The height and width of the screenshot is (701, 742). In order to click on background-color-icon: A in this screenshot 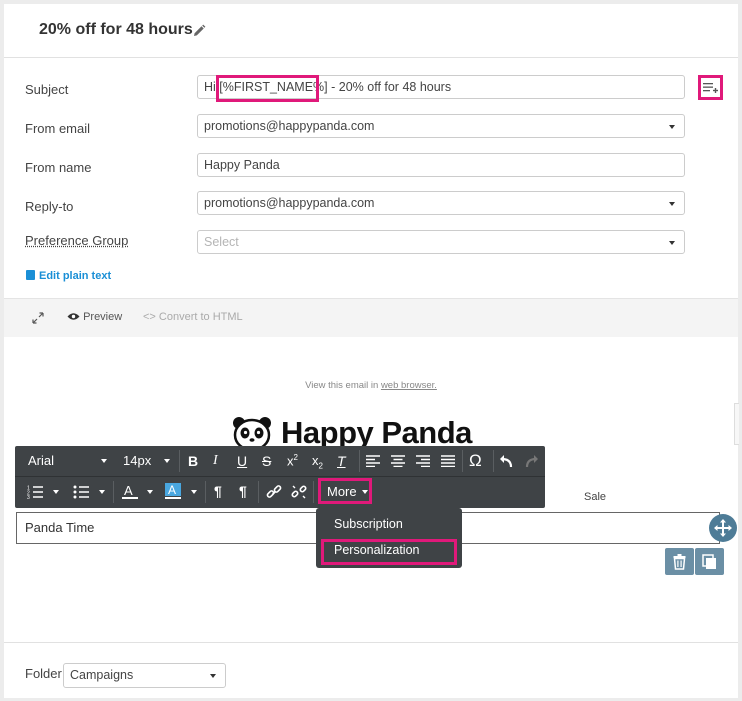, I will do `click(173, 491)`.